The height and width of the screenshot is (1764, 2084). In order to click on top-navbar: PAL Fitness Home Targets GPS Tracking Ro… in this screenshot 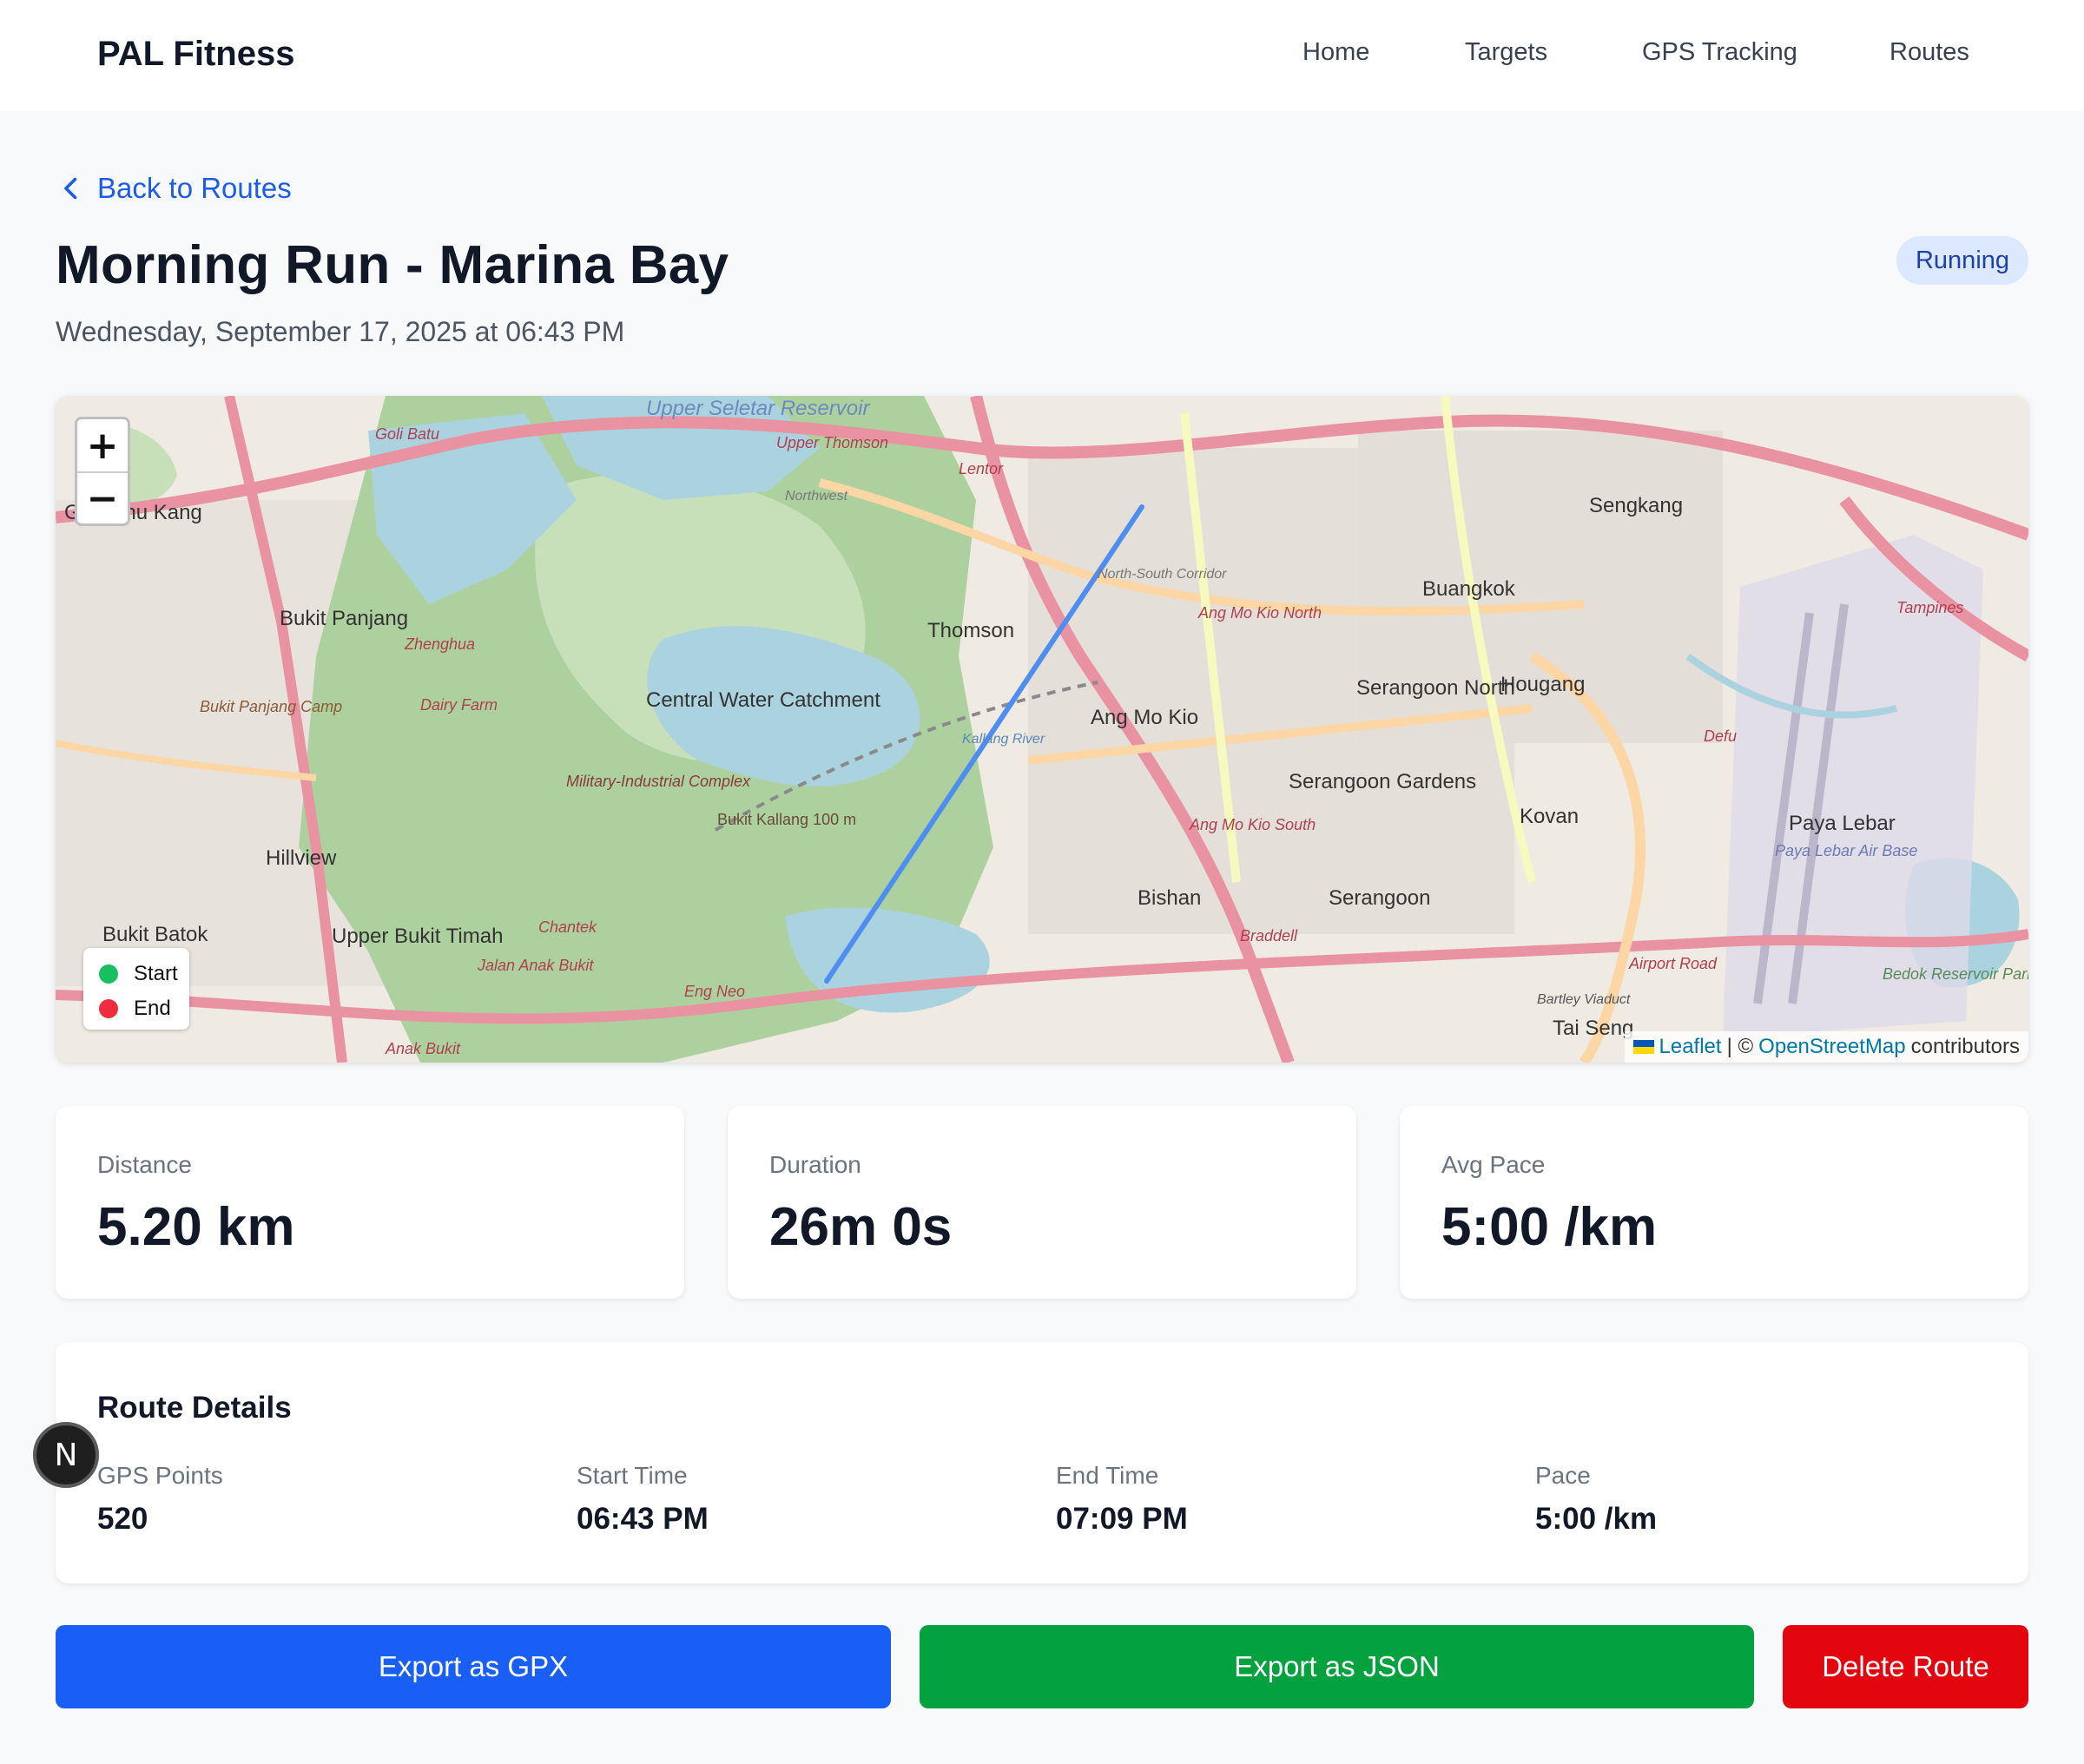, I will do `click(1042, 56)`.